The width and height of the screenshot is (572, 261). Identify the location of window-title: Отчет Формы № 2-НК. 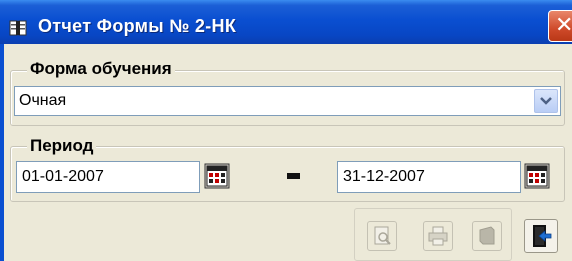
(137, 26).